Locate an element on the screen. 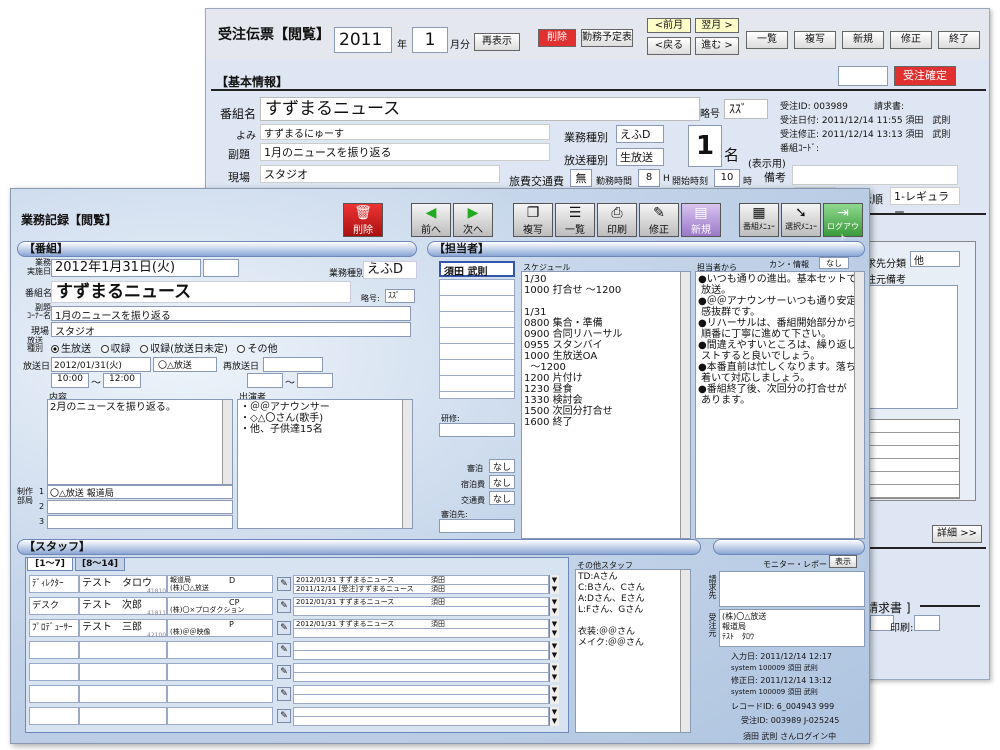 This screenshot has height=750, width=1000. air-date-field: 2012/01/31(火) is located at coordinates (101, 364).